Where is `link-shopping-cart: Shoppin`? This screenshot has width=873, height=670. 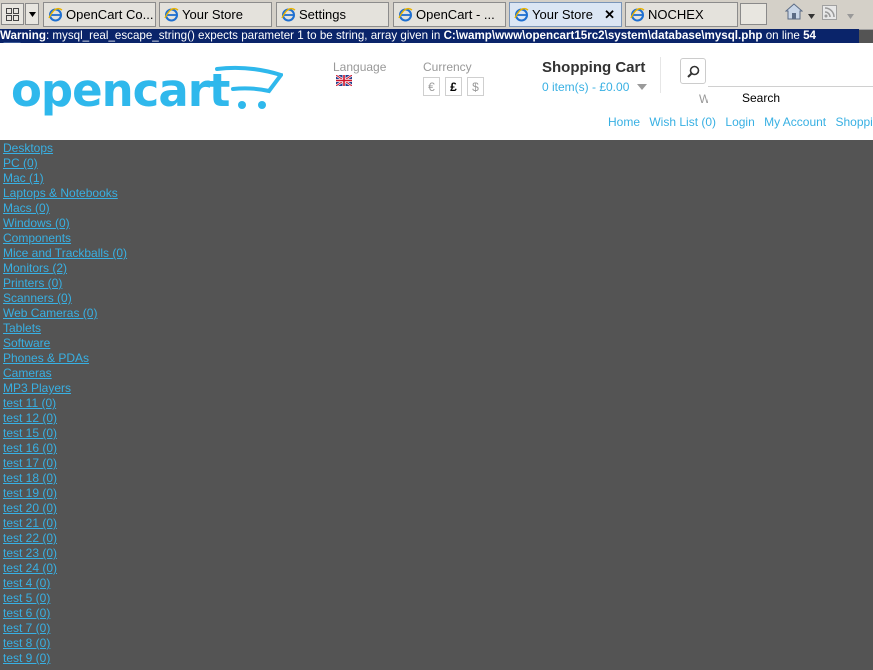 link-shopping-cart: Shoppin is located at coordinates (854, 122).